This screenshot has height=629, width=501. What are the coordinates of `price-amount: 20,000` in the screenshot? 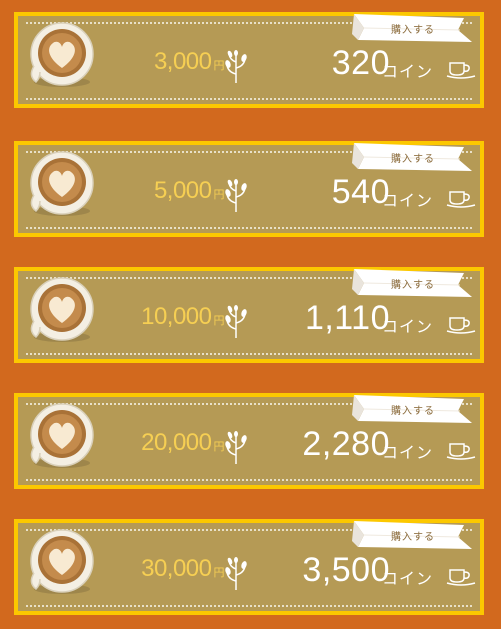 It's located at (176, 442).